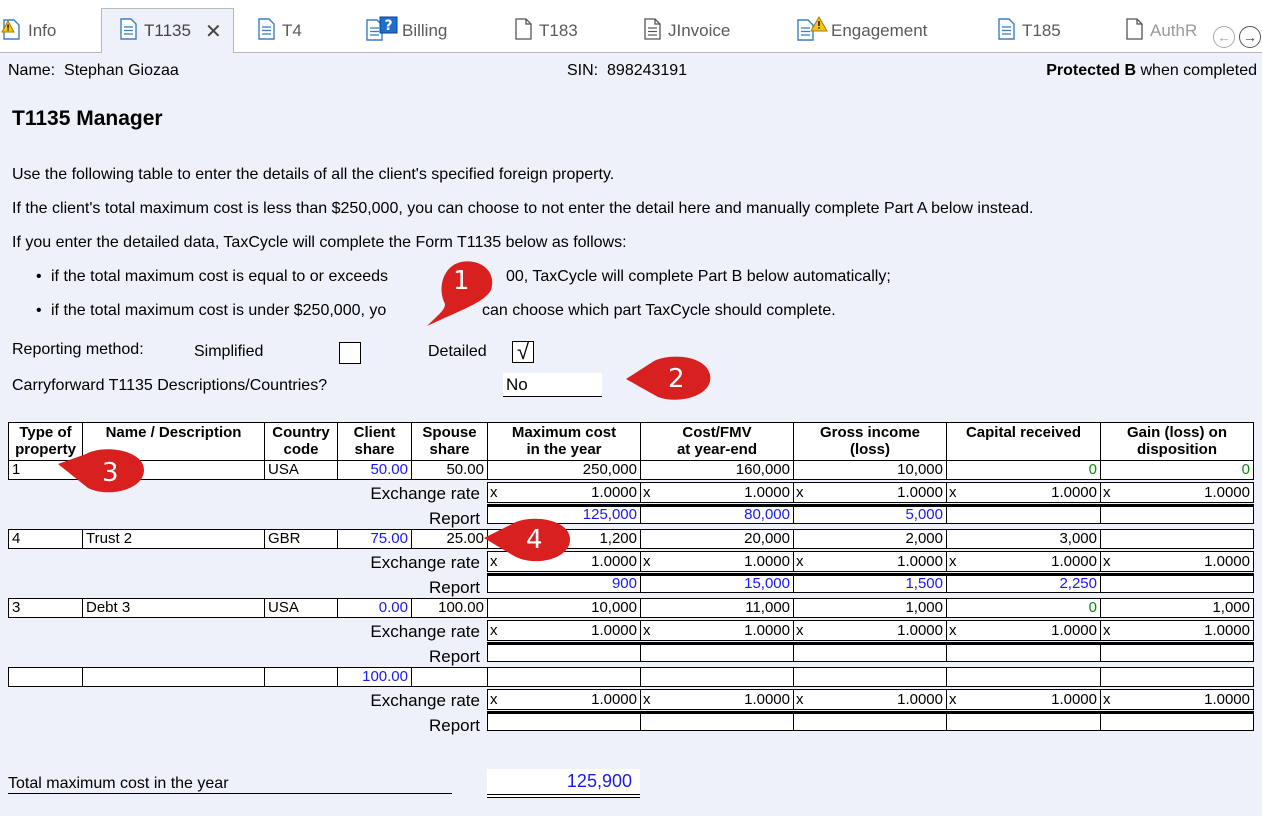 The width and height of the screenshot is (1262, 816). What do you see at coordinates (564, 492) in the screenshot?
I see `row-1-maxcost-exchange-rate: 1.0000 x` at bounding box center [564, 492].